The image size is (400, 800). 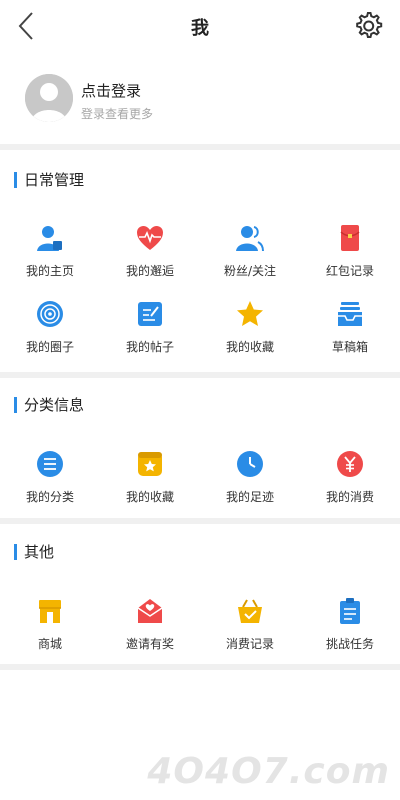 I want to click on red-envelope-icon, so click(x=350, y=238).